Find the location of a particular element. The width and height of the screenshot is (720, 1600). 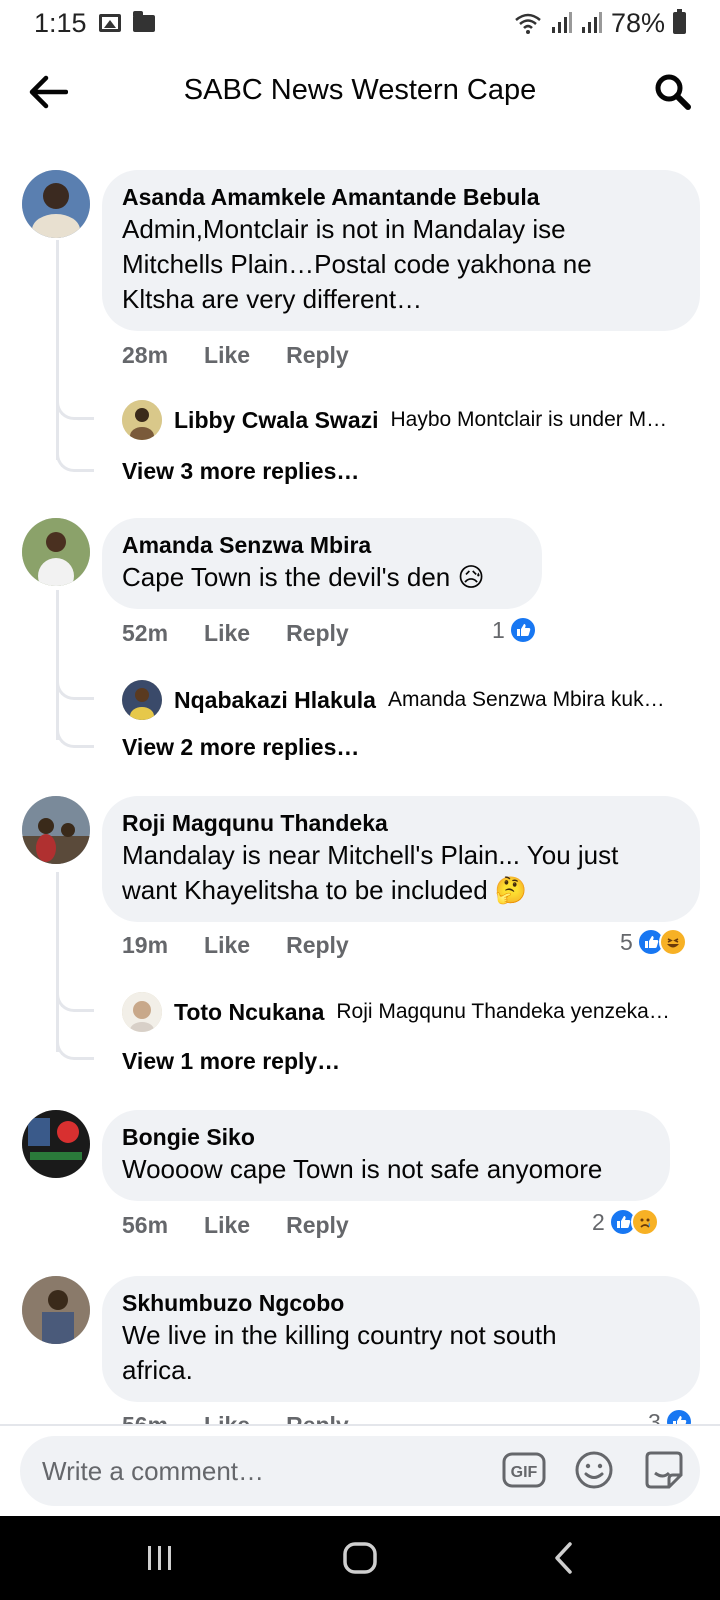

sad-reaction-icon is located at coordinates (644, 1222).